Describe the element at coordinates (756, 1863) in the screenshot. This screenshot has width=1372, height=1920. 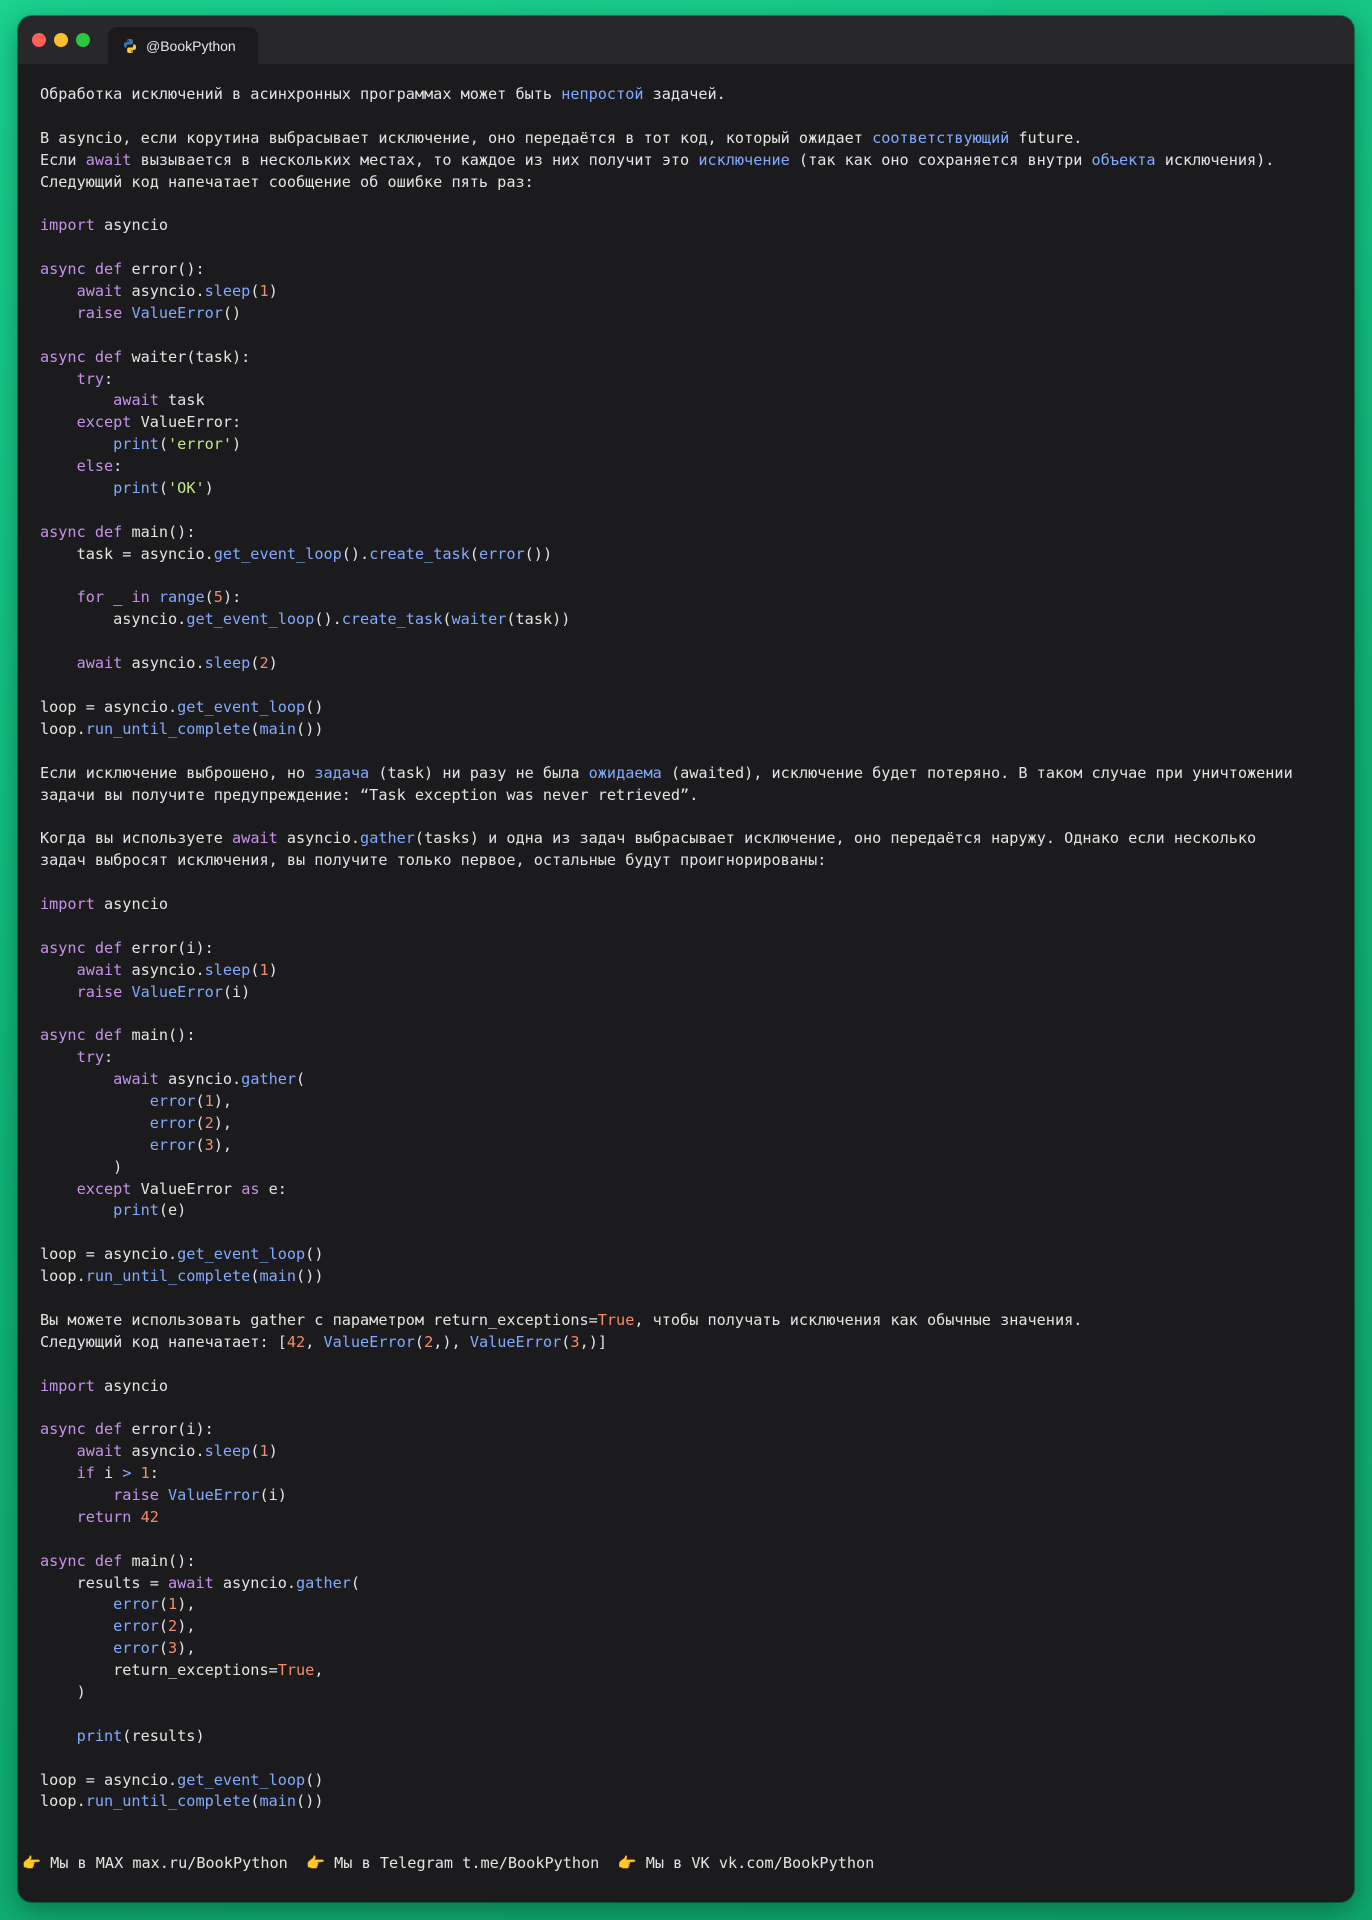
I see `footer-link: Мы в VK vk.com/BookPython` at that location.